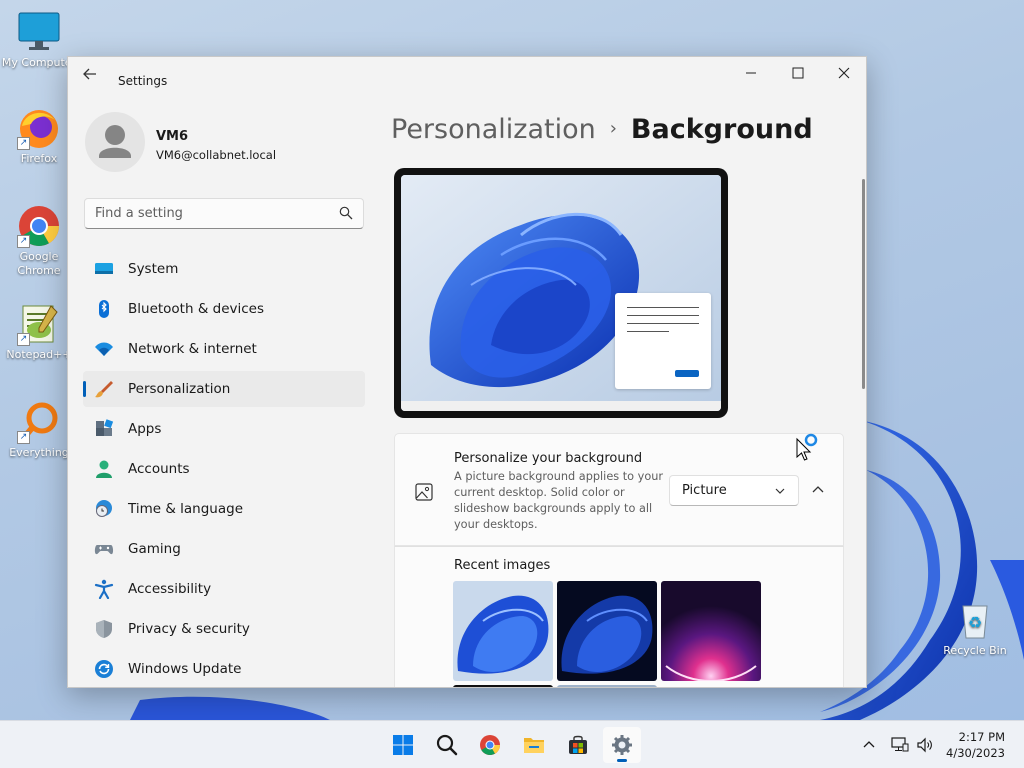 The height and width of the screenshot is (768, 1024). What do you see at coordinates (154, 549) in the screenshot?
I see `sidebar-item-label: Gaming` at bounding box center [154, 549].